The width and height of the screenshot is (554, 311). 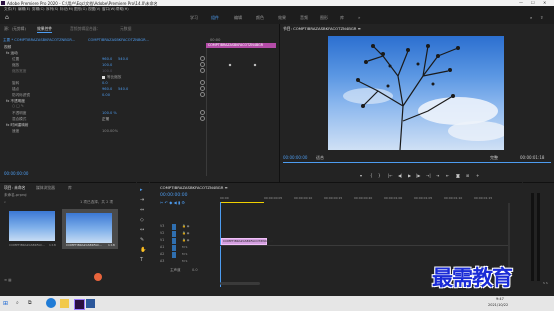 What do you see at coordinates (12, 53) in the screenshot?
I see `effect-motion: fx 运动` at bounding box center [12, 53].